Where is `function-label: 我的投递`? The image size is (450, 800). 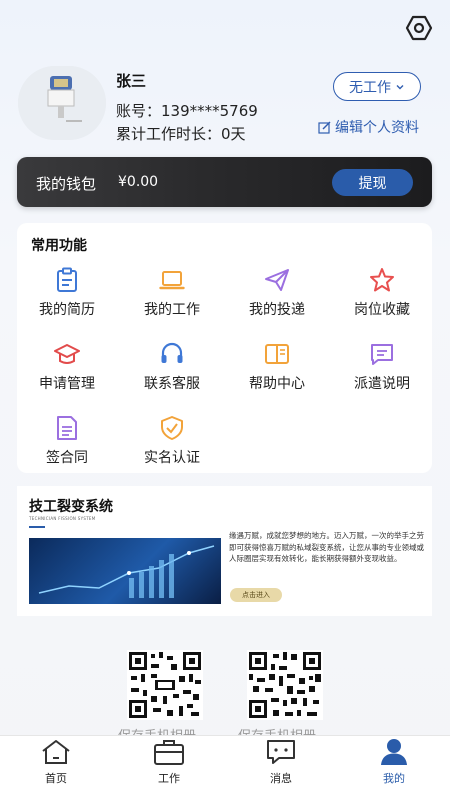
function-label: 我的投递 is located at coordinates (277, 310).